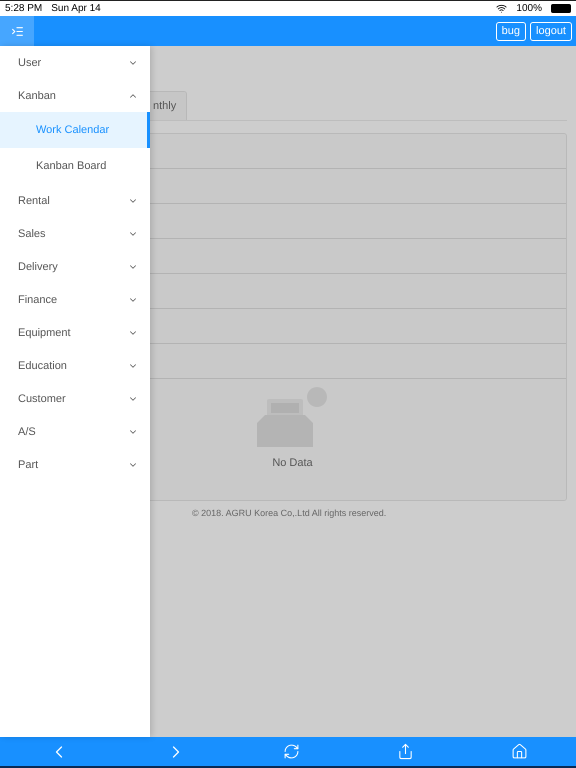 The image size is (576, 768). I want to click on menu-item: Rental, so click(75, 200).